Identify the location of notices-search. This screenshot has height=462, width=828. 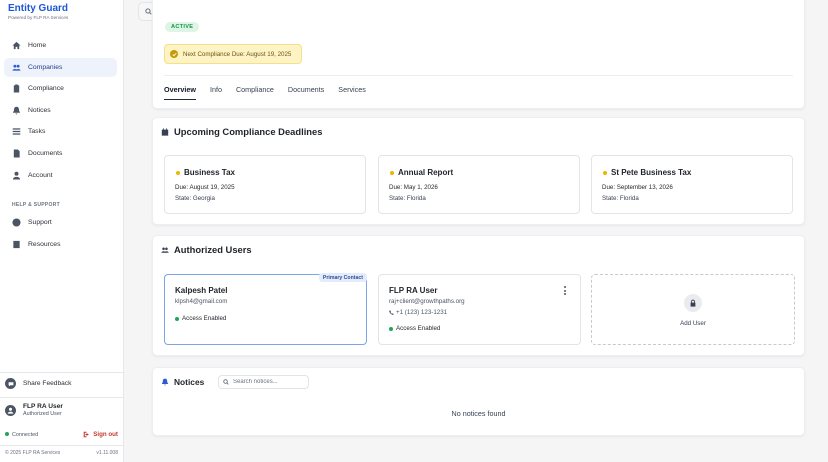
(263, 382).